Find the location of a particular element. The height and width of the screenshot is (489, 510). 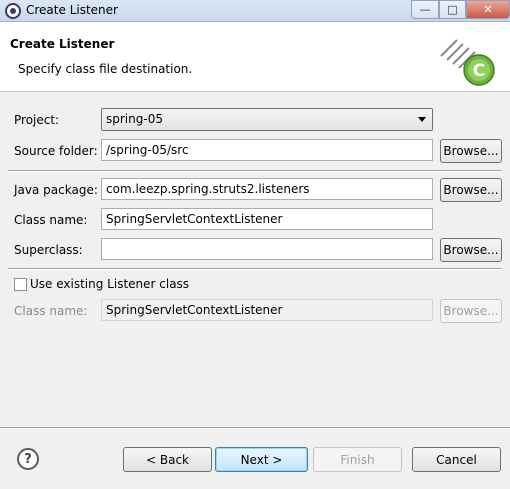

use-existing-label: Use existing Listener class is located at coordinates (109, 284).